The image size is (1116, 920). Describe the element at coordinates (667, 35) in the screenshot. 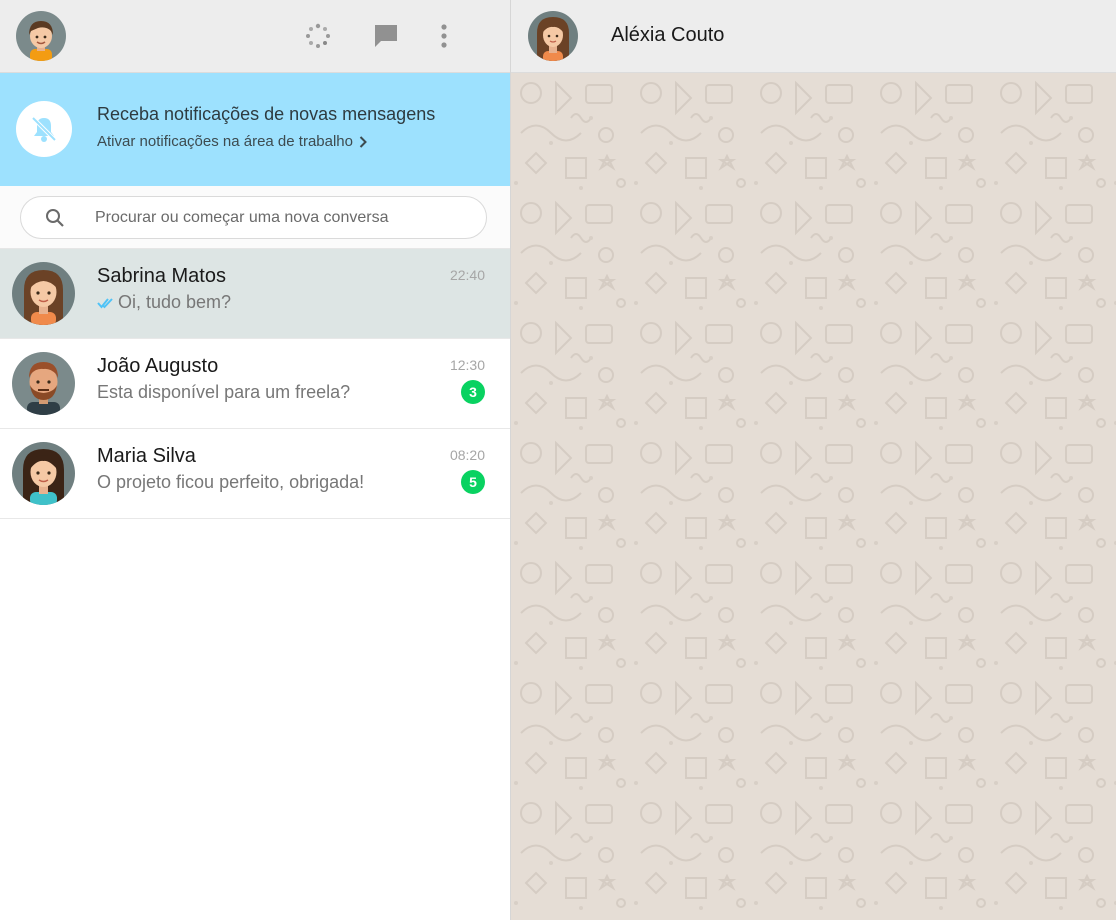

I see `contact-name: Aléxia Couto` at that location.